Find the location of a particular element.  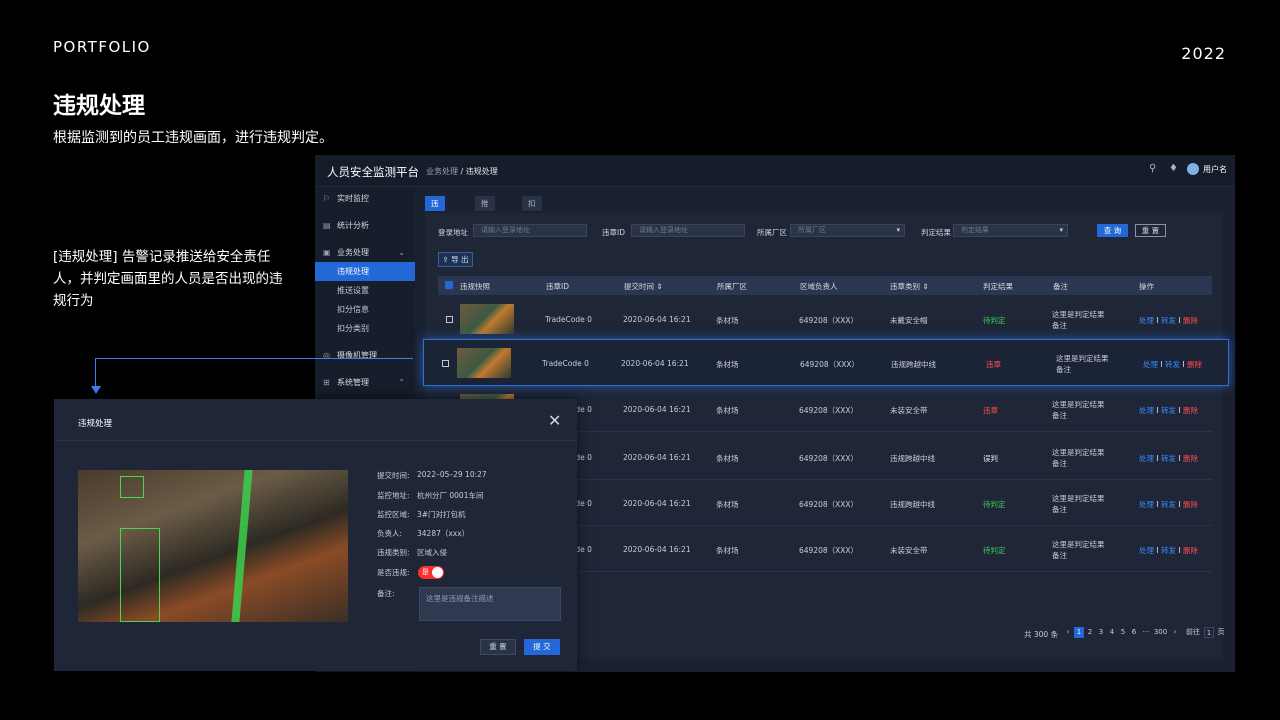

reset-button: 重 置 is located at coordinates (1150, 230).